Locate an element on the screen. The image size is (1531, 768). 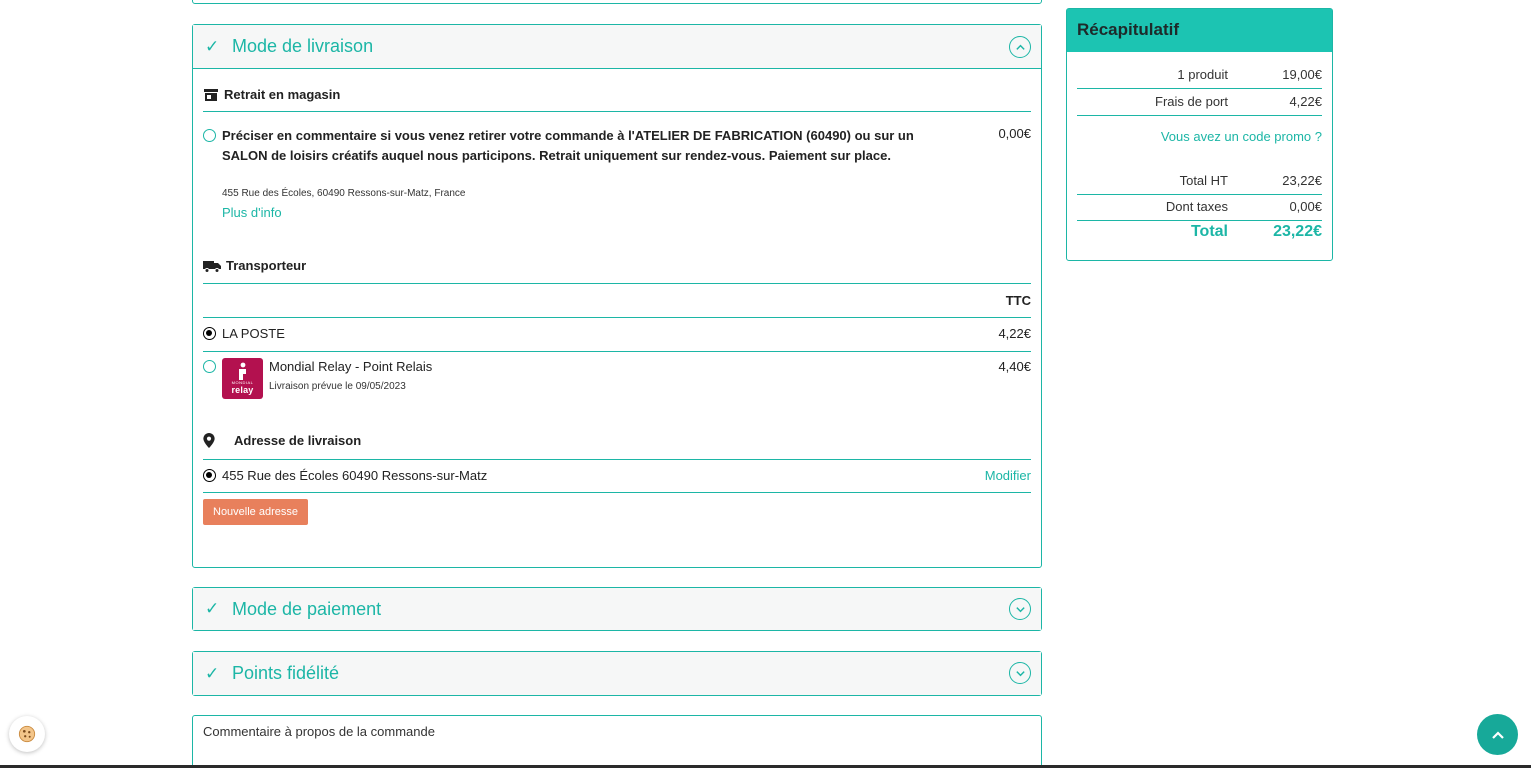
carrier-price-mondial-relay: 4,40€ is located at coordinates (1014, 366).